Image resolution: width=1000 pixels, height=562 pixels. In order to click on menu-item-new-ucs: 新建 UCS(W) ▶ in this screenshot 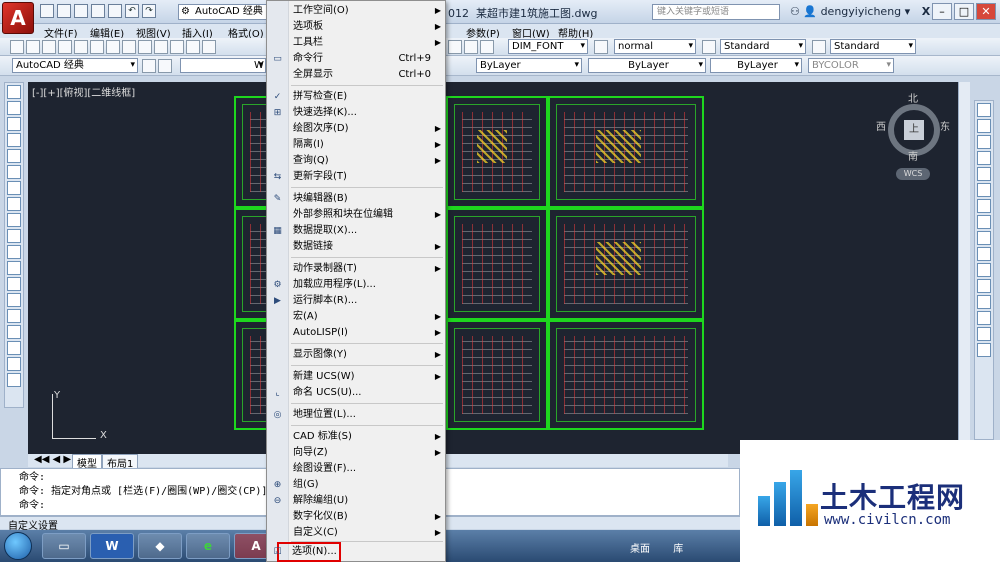, I will do `click(356, 377)`.